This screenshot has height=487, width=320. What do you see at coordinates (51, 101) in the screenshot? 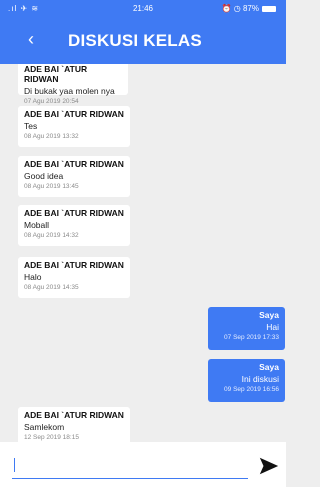
I see `message-time: 07 Agu 2019 20:54` at bounding box center [51, 101].